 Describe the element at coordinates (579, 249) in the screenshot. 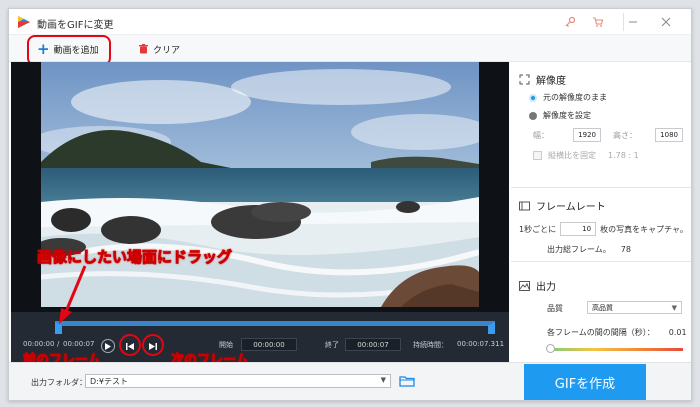

I see `total-frames-label: 出力総フレーム。` at that location.